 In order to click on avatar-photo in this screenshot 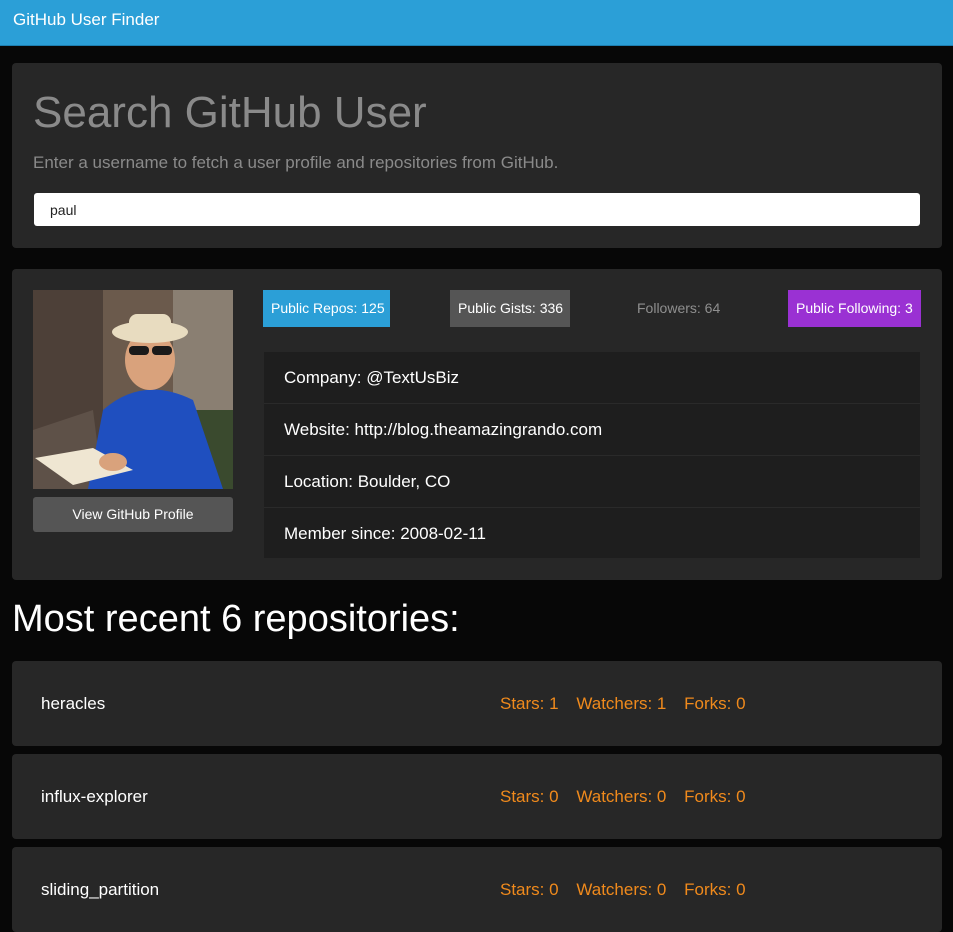, I will do `click(133, 389)`.